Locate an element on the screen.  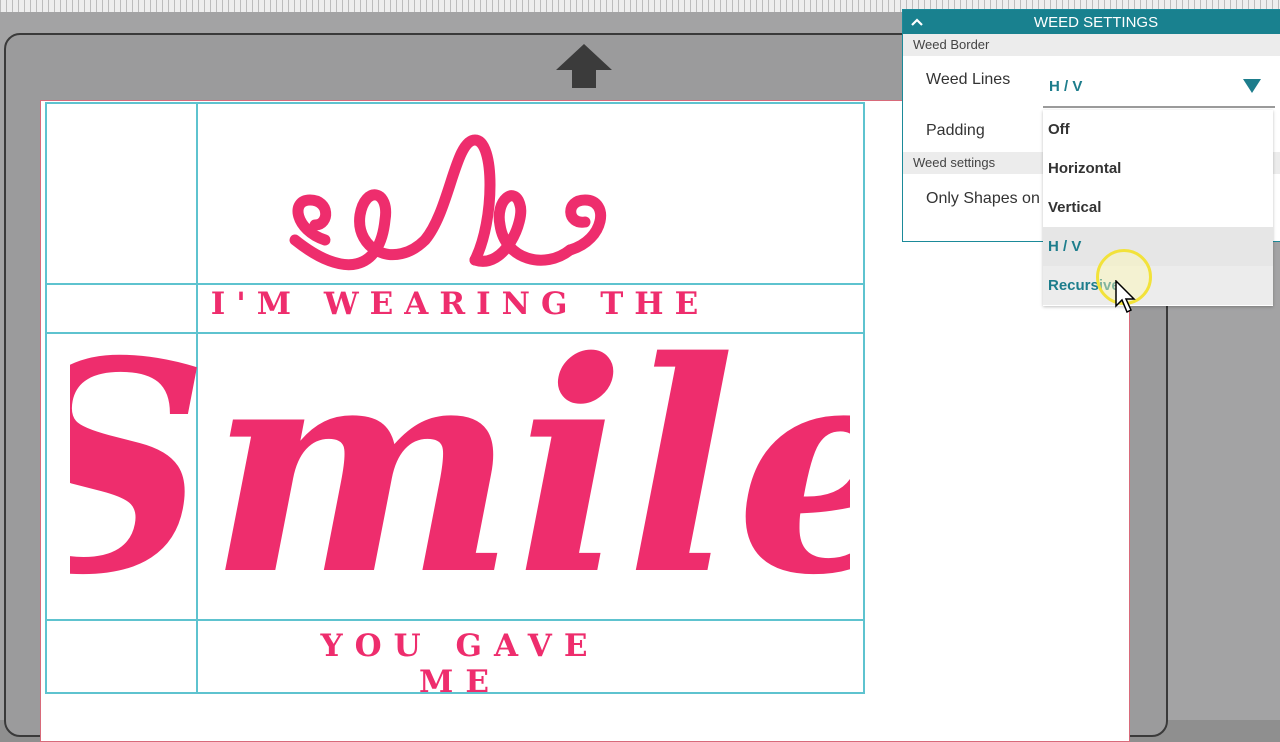
section-weed-border: Weed Border is located at coordinates (1091, 45).